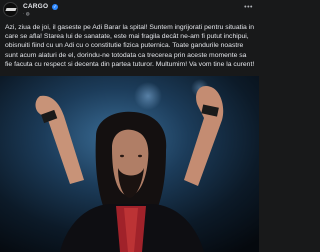 The image size is (320, 252). I want to click on post-header: CARGO ✓ · ◍ •••, so click(129, 9).